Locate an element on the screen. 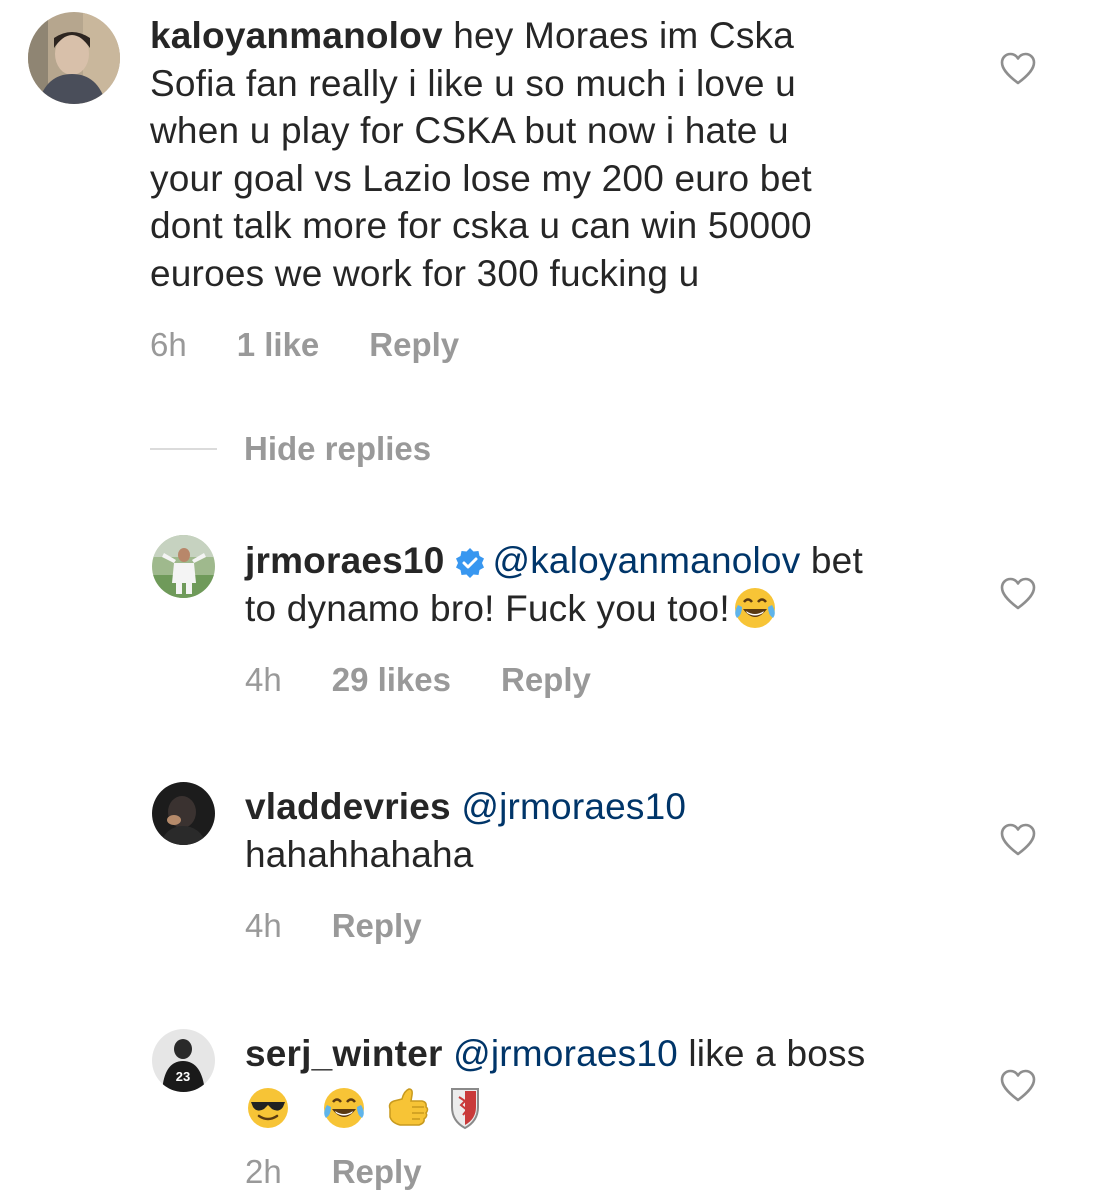  comment-text-line: to dynamo bro! Fuck you too! is located at coordinates (487, 608).